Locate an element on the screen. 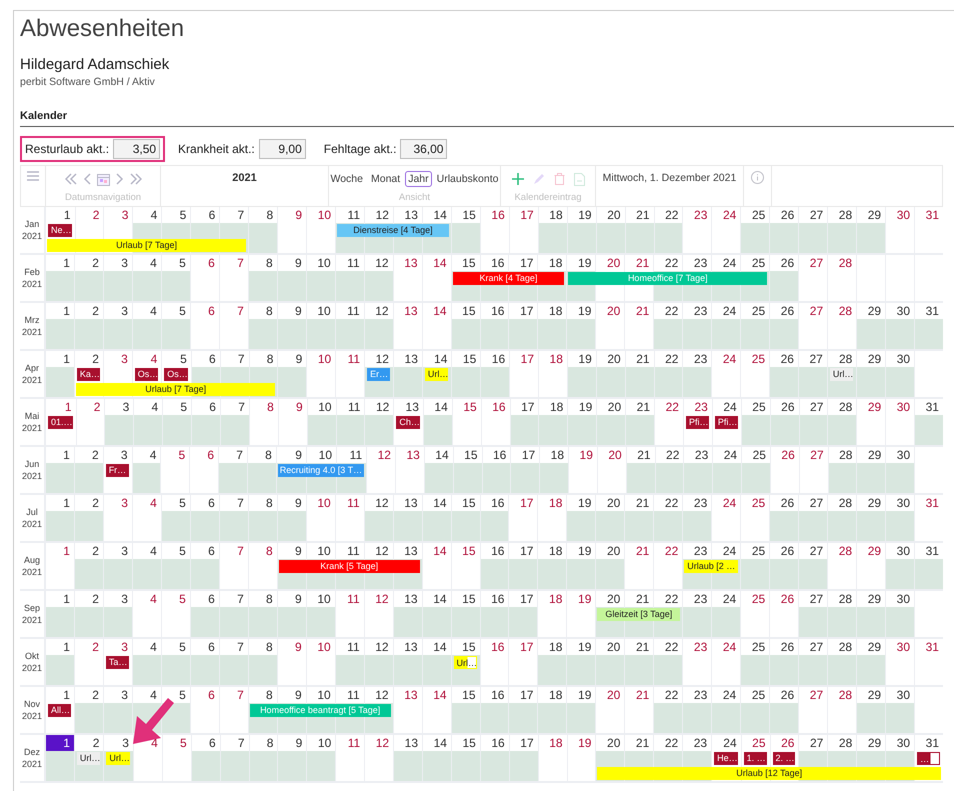 This screenshot has height=791, width=954. month-label: Jun is located at coordinates (32, 464).